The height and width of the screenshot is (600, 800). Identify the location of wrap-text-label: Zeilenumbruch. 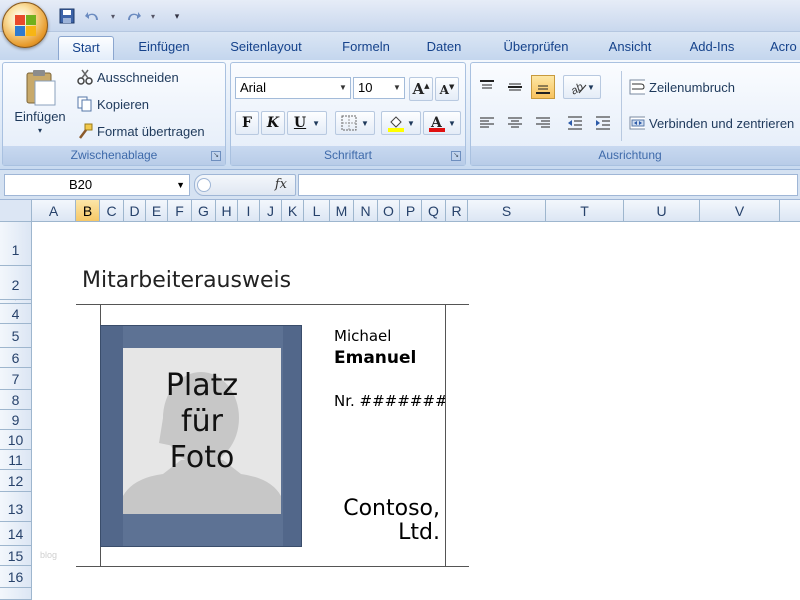
(692, 87).